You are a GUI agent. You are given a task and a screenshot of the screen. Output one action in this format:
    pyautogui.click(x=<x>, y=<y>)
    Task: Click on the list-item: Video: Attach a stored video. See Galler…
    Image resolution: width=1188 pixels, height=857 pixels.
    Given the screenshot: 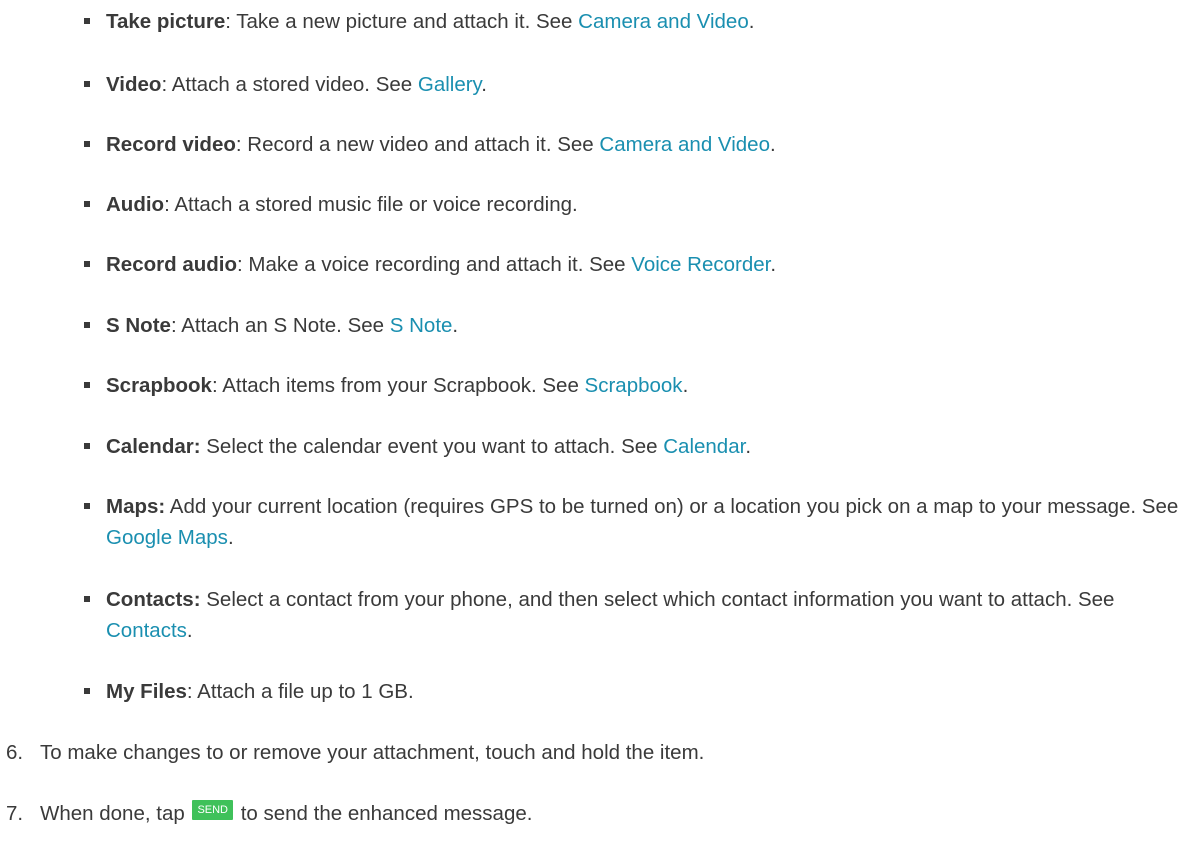 What is the action you would take?
    pyautogui.click(x=279, y=84)
    